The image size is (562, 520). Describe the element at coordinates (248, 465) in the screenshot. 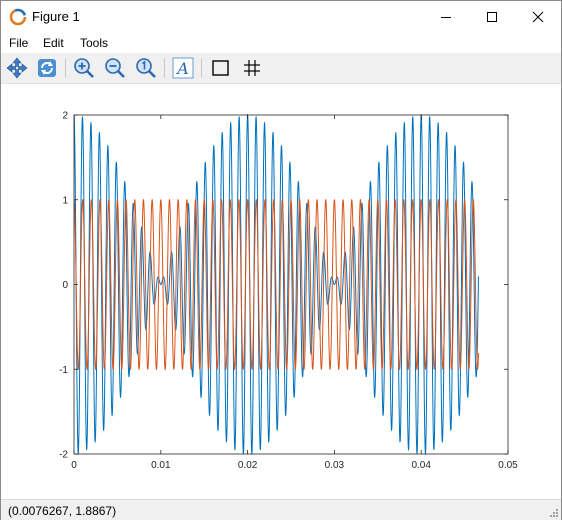

I see `x-tick-label: 0.02` at that location.